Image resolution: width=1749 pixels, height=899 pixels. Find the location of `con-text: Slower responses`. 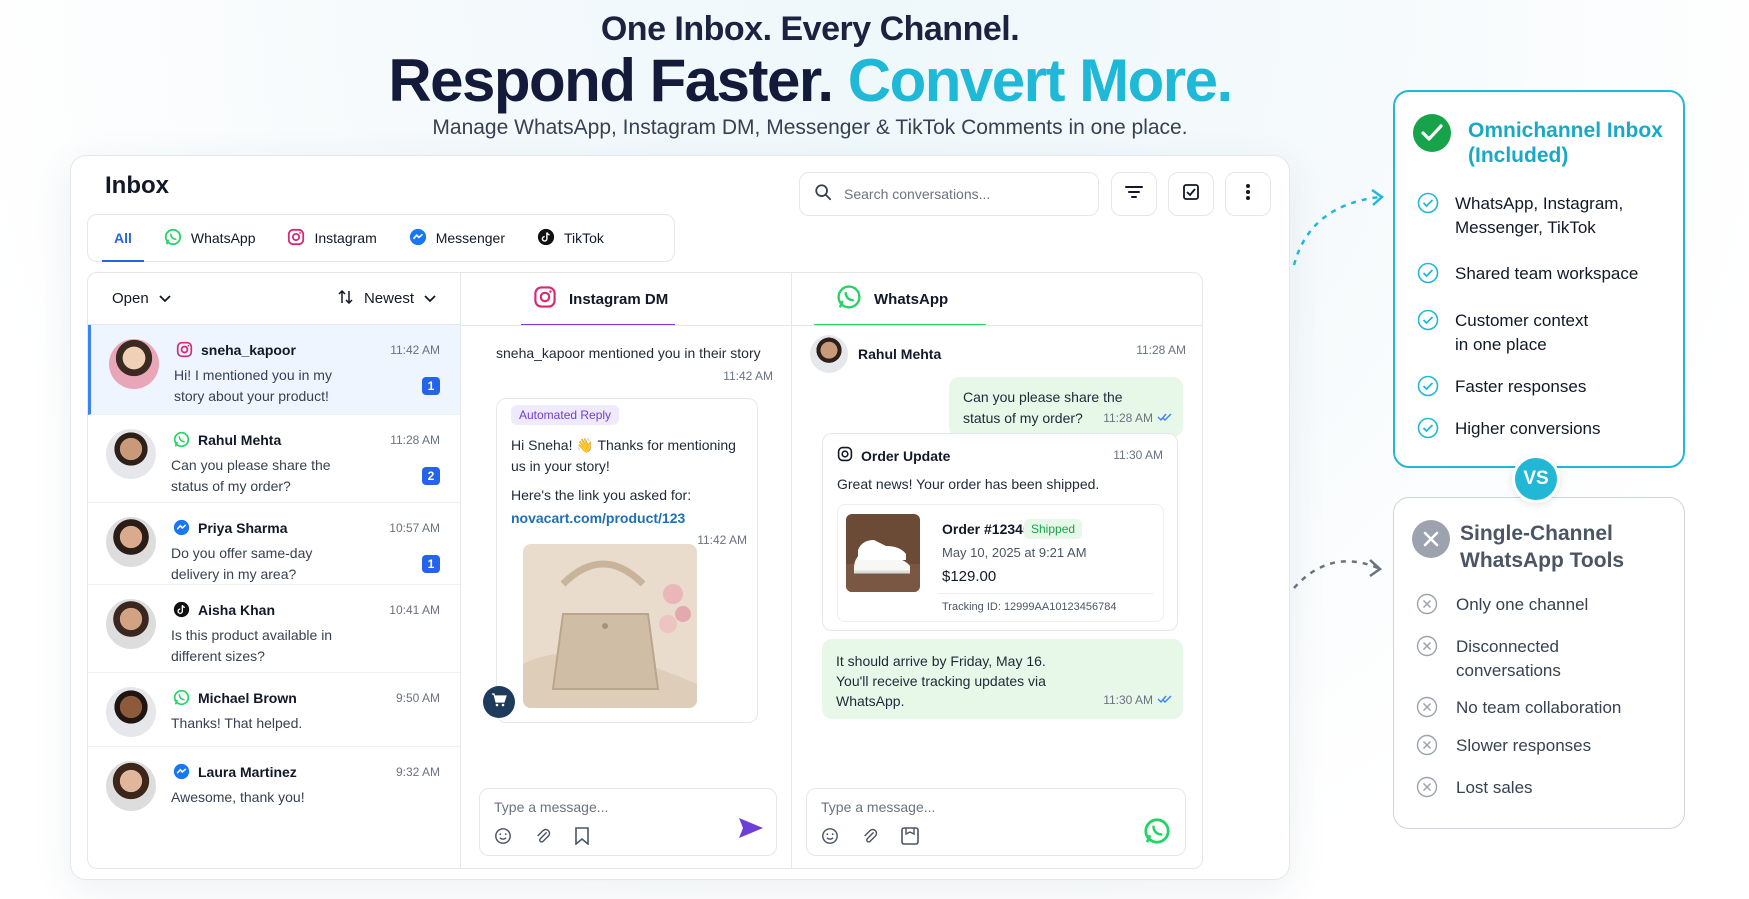

con-text: Slower responses is located at coordinates (1524, 745).